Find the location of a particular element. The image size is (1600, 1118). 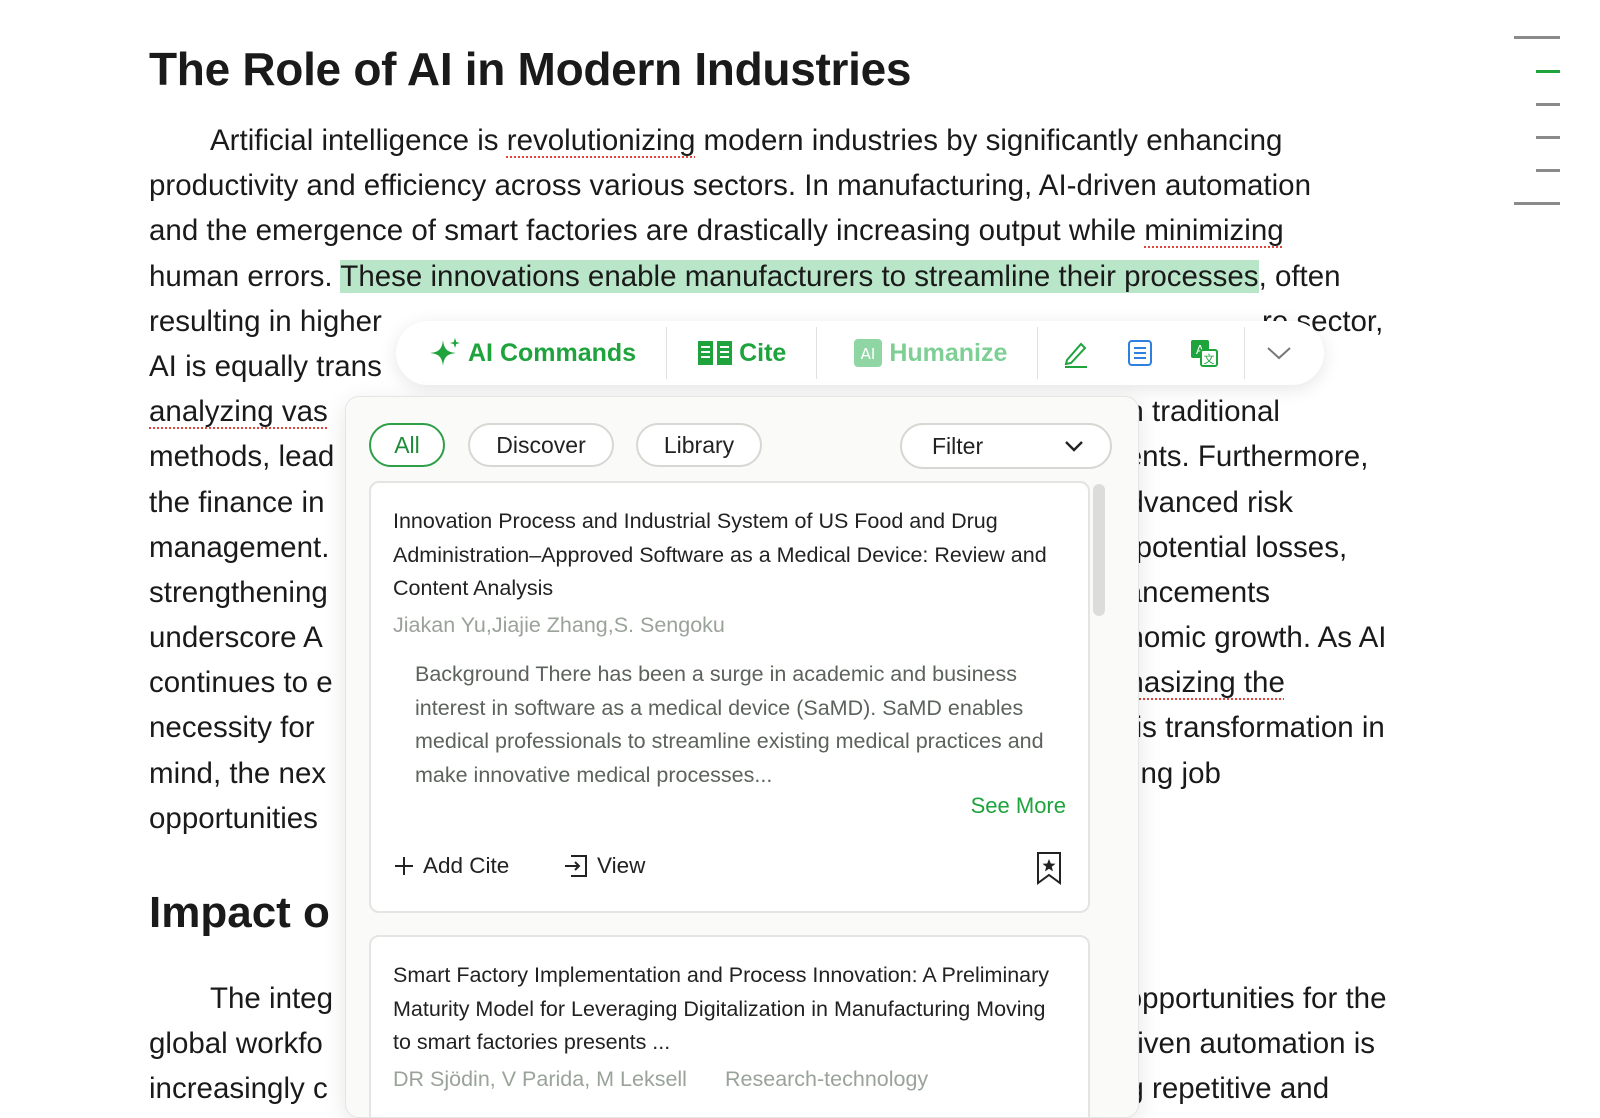

translate-button: A 文 is located at coordinates (1204, 353).